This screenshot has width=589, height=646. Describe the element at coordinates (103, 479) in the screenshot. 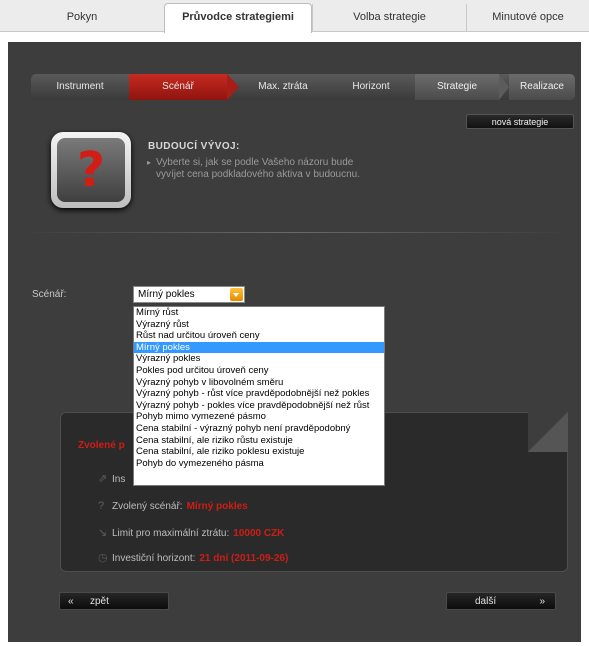

I see `instrument-icon: ⇗` at that location.